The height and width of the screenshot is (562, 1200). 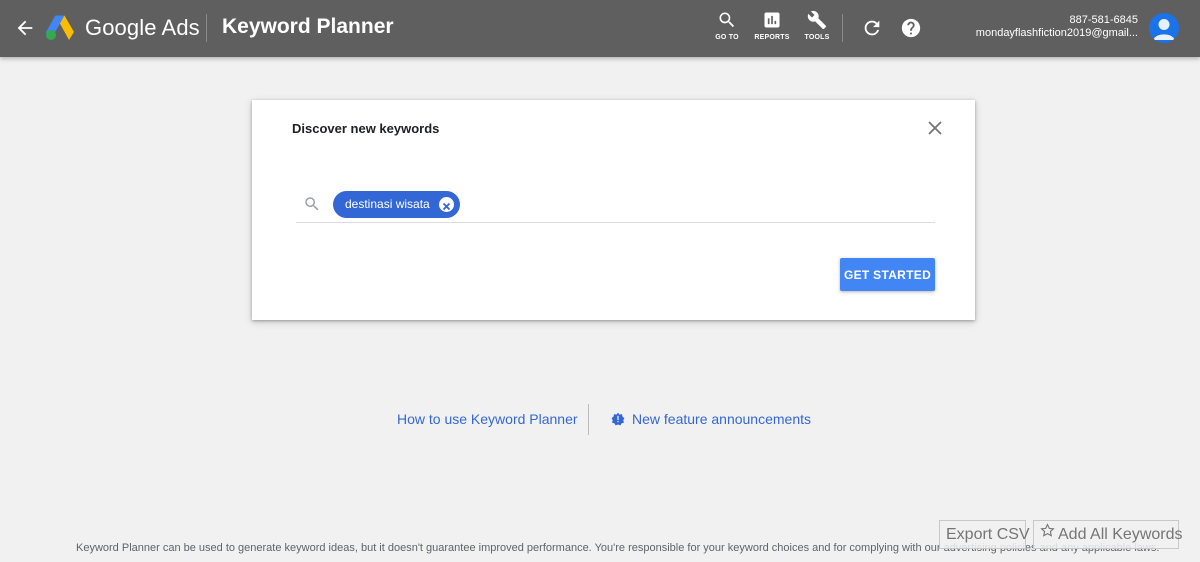 I want to click on google-ads-logo-icon, so click(x=60, y=27).